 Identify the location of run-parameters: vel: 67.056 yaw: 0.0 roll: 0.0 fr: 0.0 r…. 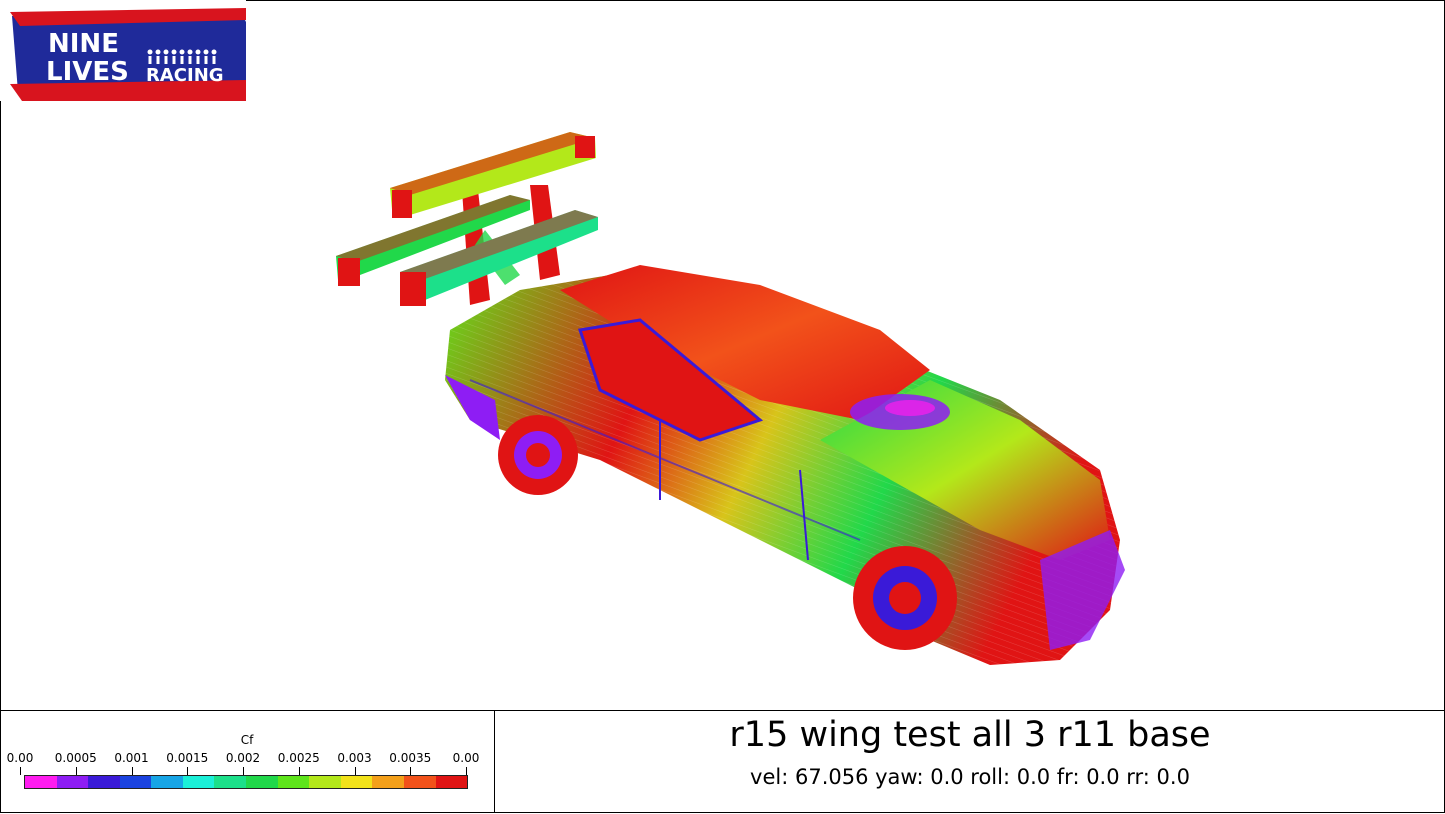
(970, 777).